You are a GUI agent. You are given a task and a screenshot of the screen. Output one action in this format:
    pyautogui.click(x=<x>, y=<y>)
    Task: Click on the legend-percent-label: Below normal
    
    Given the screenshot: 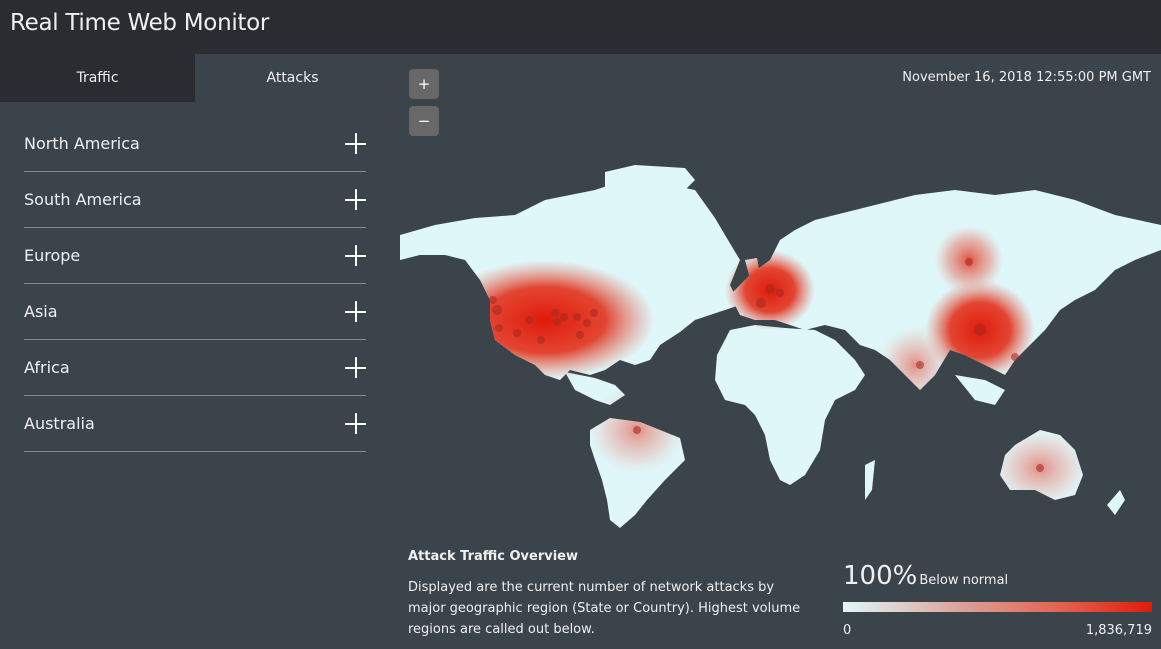 What is the action you would take?
    pyautogui.click(x=964, y=580)
    